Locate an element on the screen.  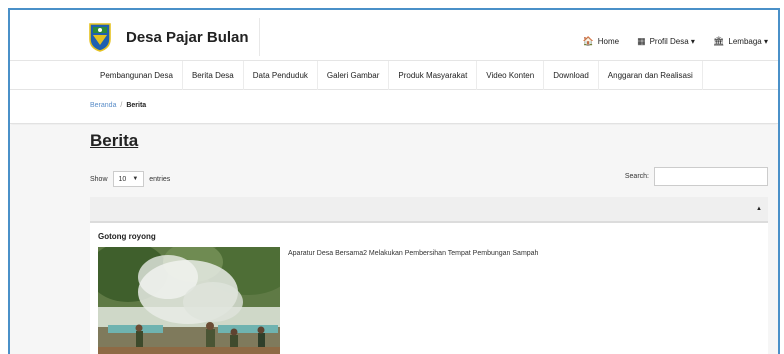
caret-down-icon: ▼ is located at coordinates (135, 179).